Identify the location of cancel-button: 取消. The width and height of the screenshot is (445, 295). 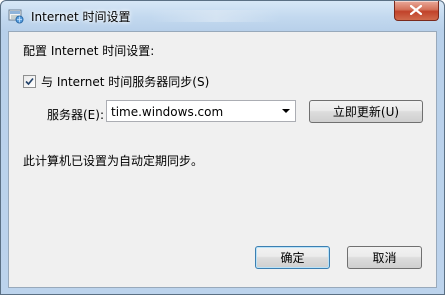
(384, 257).